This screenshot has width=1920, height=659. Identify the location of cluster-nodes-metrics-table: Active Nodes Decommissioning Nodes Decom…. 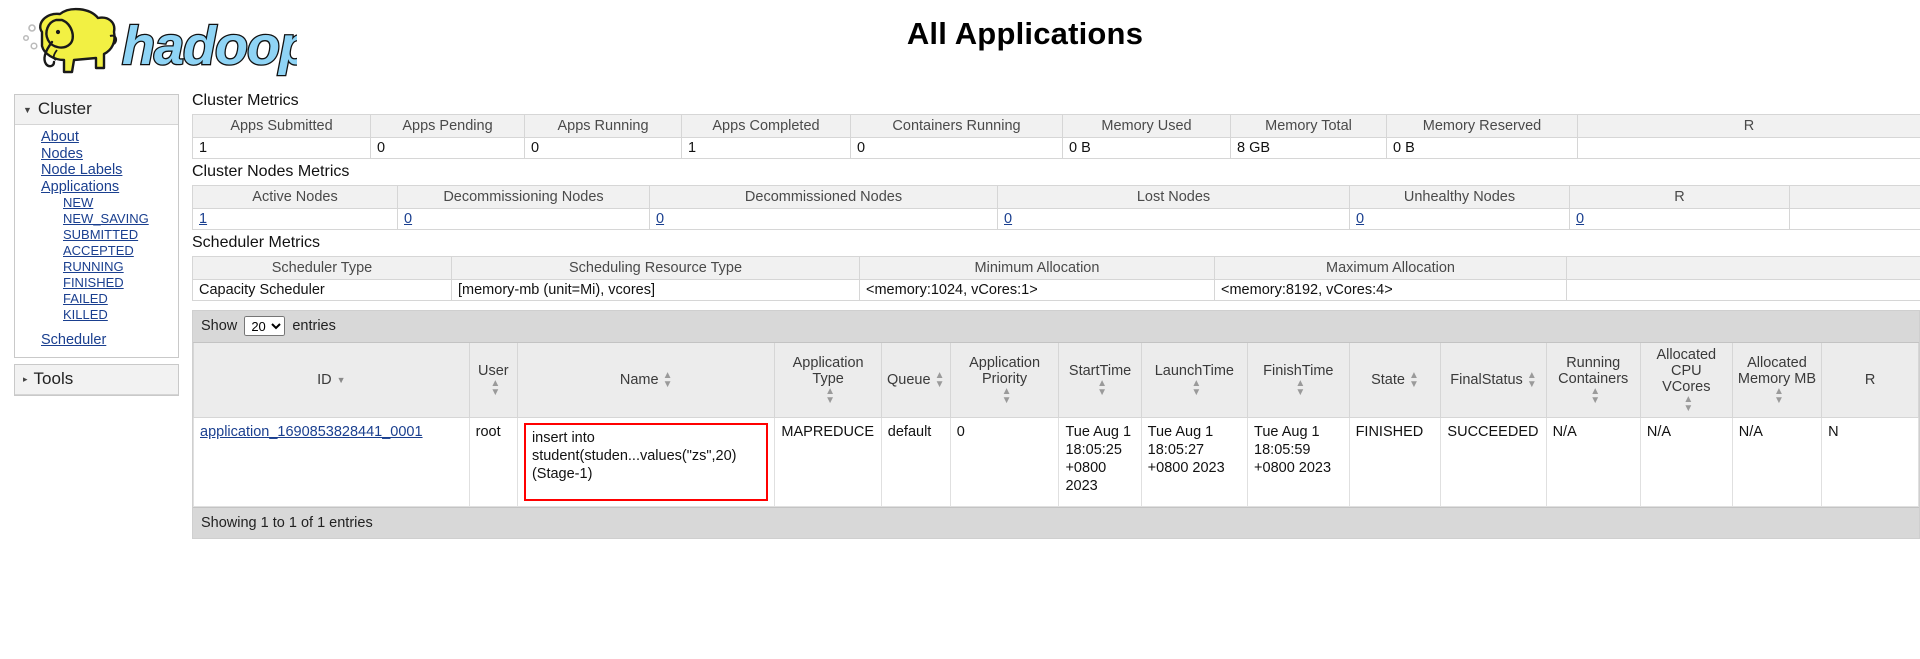
(1056, 207).